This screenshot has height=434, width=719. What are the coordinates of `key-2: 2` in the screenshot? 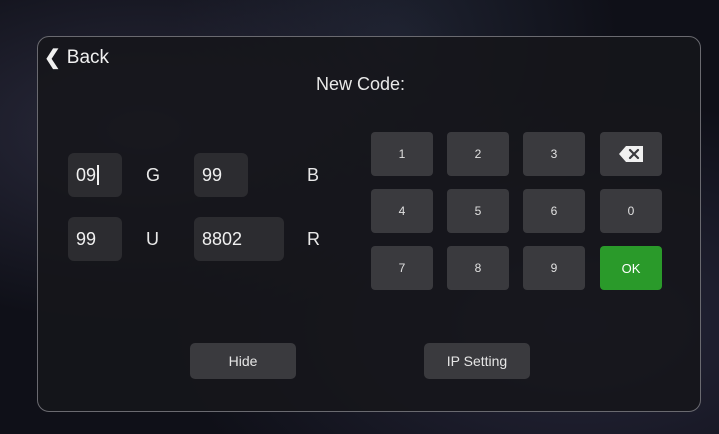 It's located at (478, 154).